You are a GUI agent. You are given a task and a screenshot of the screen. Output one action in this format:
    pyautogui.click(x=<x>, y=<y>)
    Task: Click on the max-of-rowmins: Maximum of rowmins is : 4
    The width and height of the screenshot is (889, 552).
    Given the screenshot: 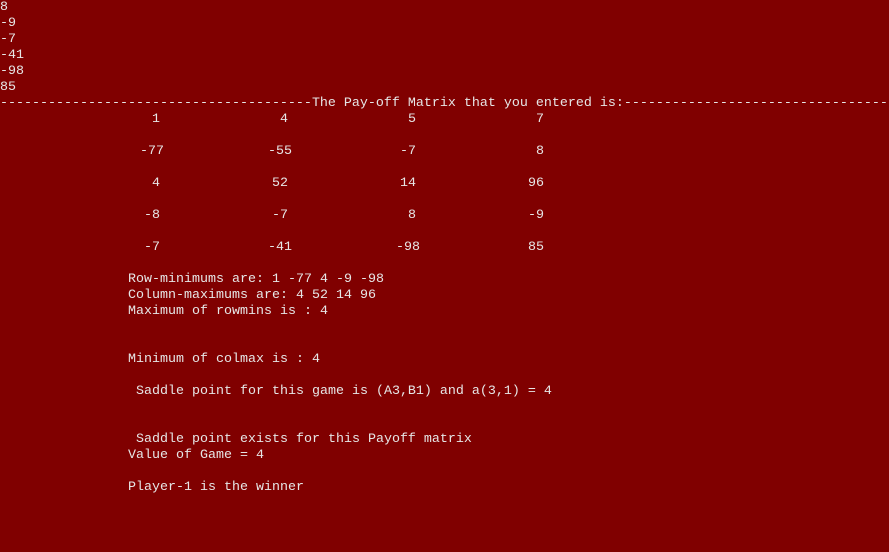 What is the action you would take?
    pyautogui.click(x=228, y=311)
    